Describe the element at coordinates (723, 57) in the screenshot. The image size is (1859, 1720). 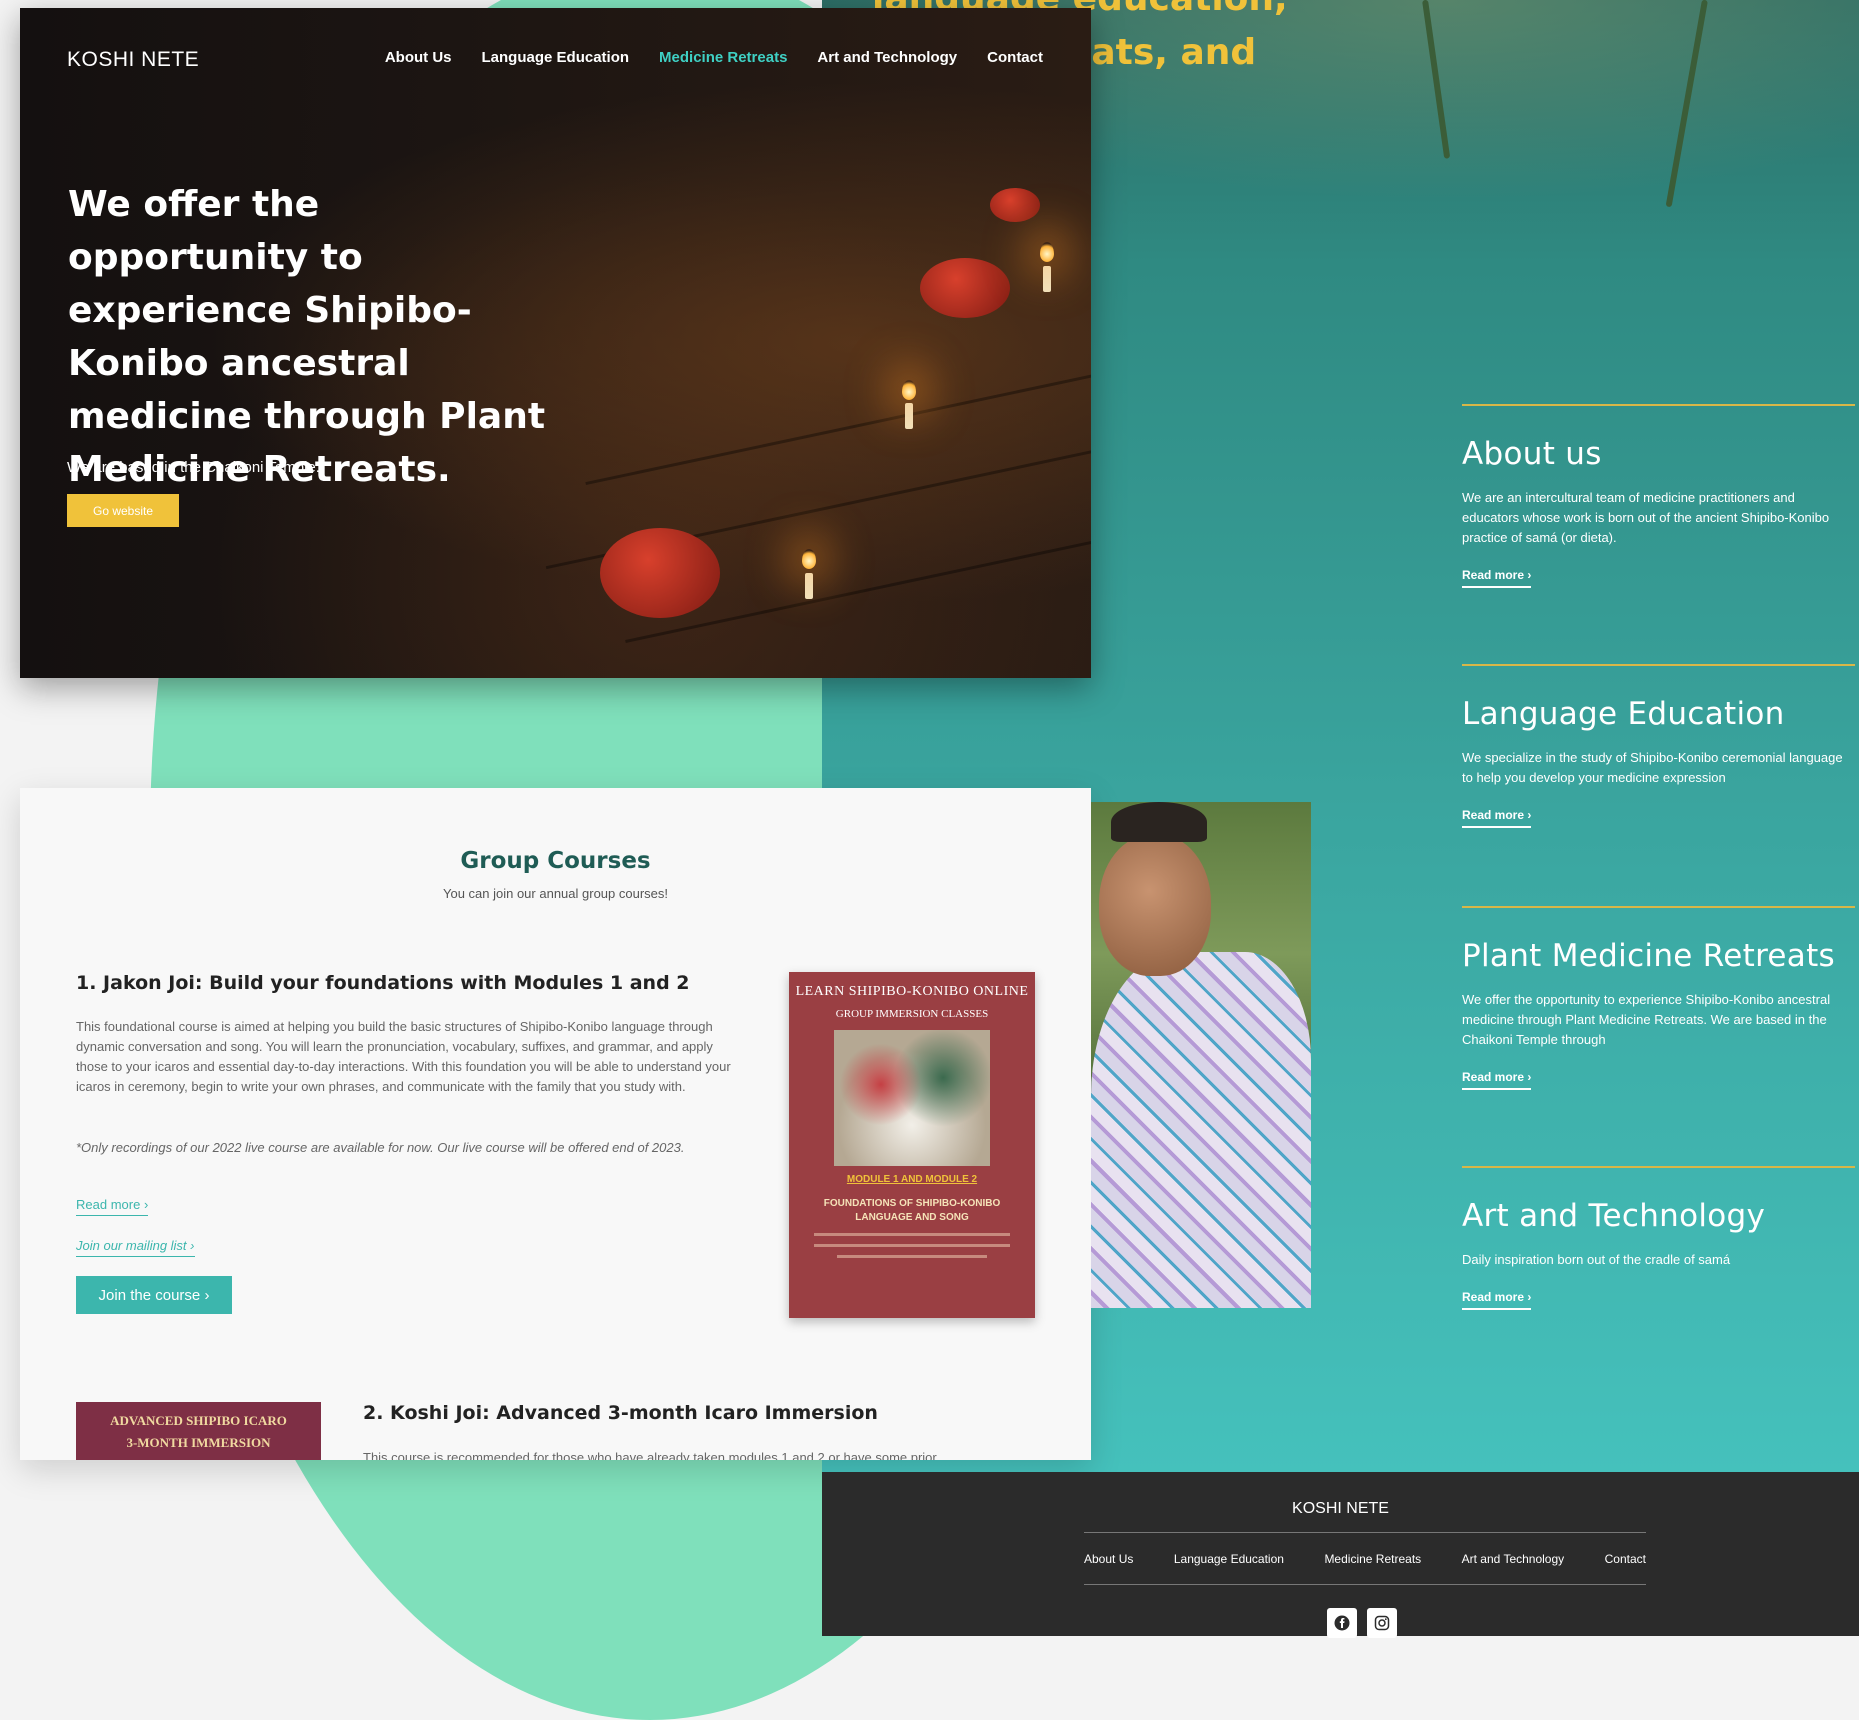
I see `nav-item-medicine-retreats: Medicine Retreats` at that location.